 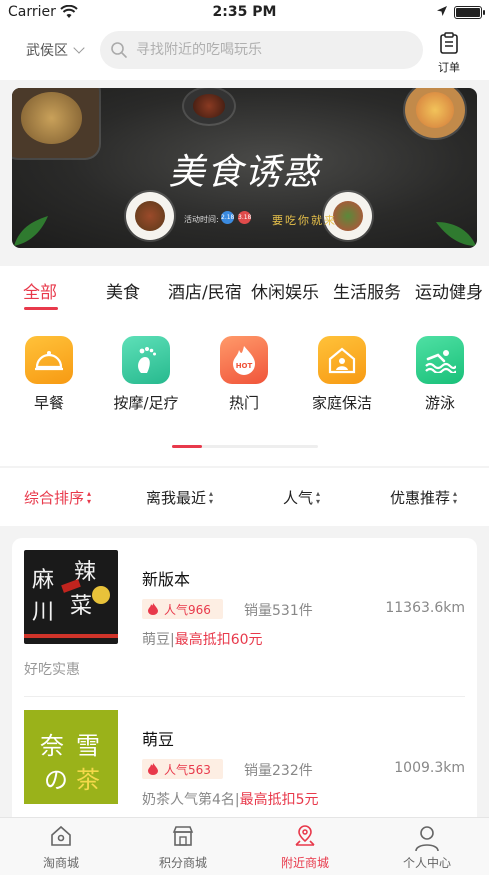 What do you see at coordinates (187, 769) in the screenshot?
I see `popularity-text: 人气563` at bounding box center [187, 769].